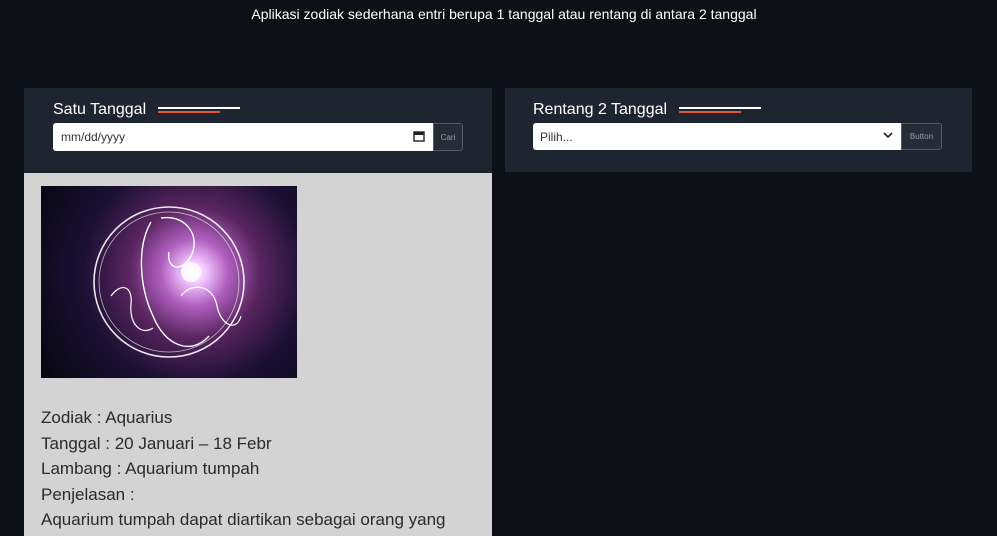  What do you see at coordinates (600, 109) in the screenshot?
I see `range-title: Rentang 2 Tanggal` at bounding box center [600, 109].